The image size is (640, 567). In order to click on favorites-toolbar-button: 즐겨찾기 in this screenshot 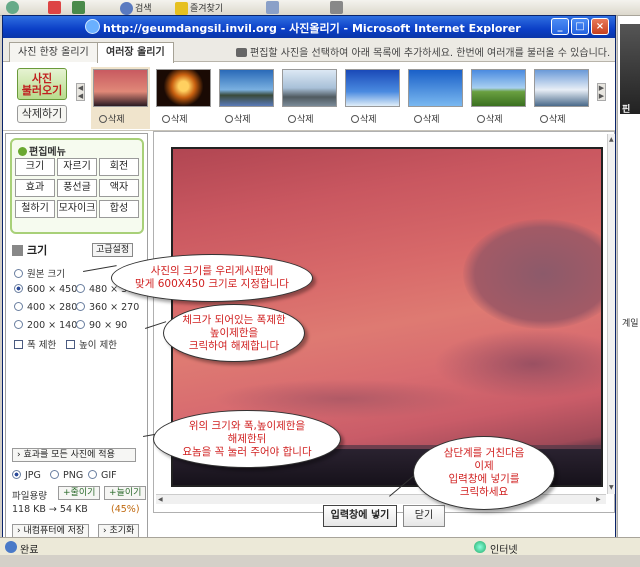, I will do `click(199, 8)`.